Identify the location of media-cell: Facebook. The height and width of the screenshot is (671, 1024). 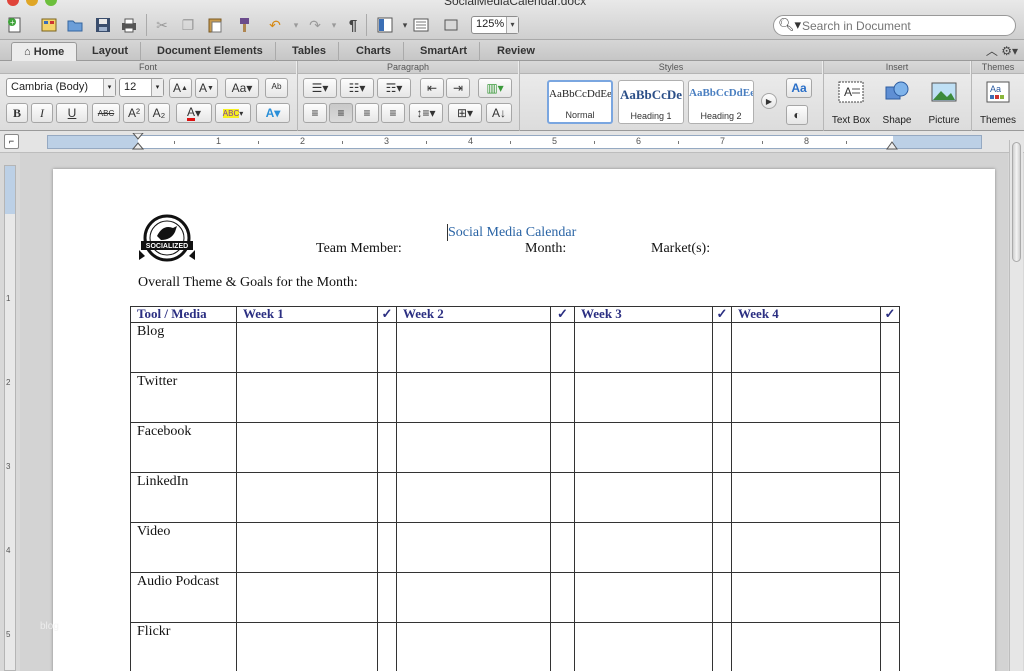
(183, 447).